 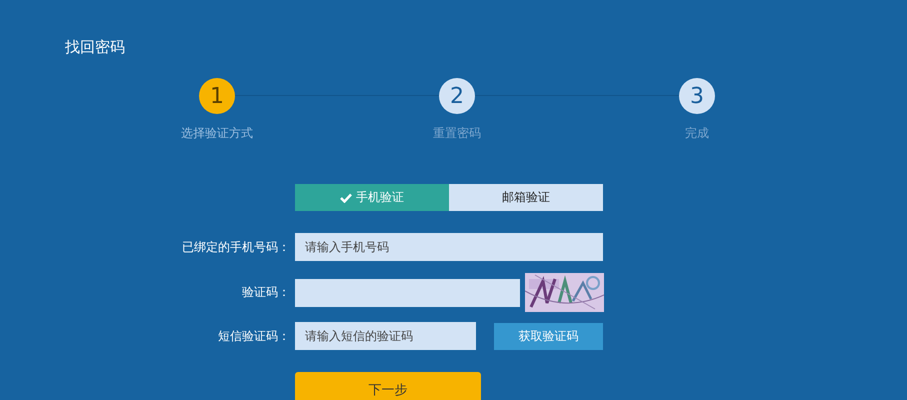 I want to click on step-label: 重置密码, so click(x=457, y=133).